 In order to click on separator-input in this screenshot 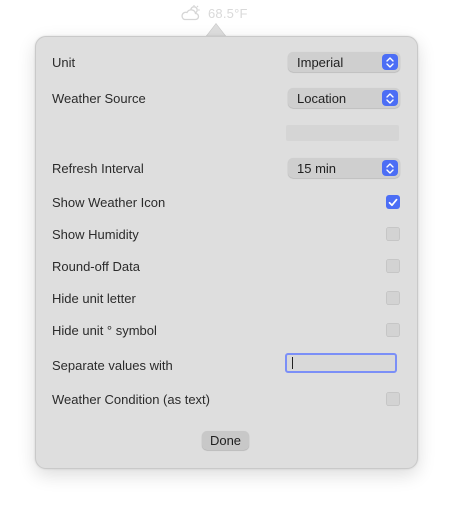, I will do `click(341, 363)`.